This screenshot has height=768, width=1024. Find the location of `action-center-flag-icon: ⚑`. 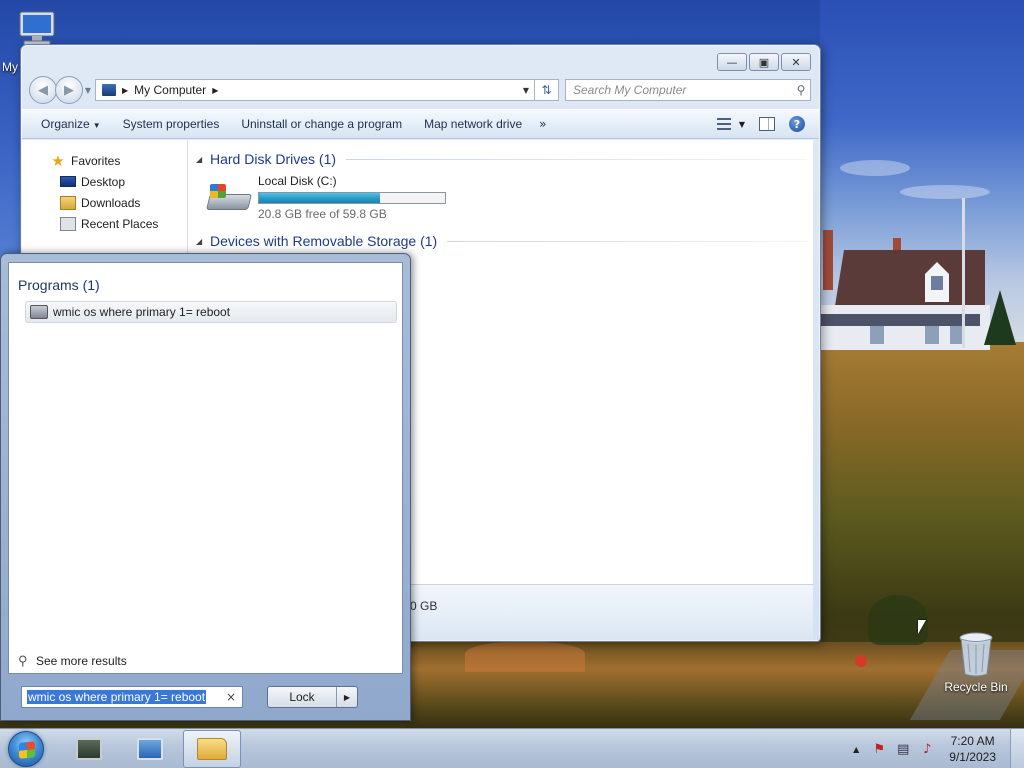

action-center-flag-icon: ⚑ is located at coordinates (879, 749).